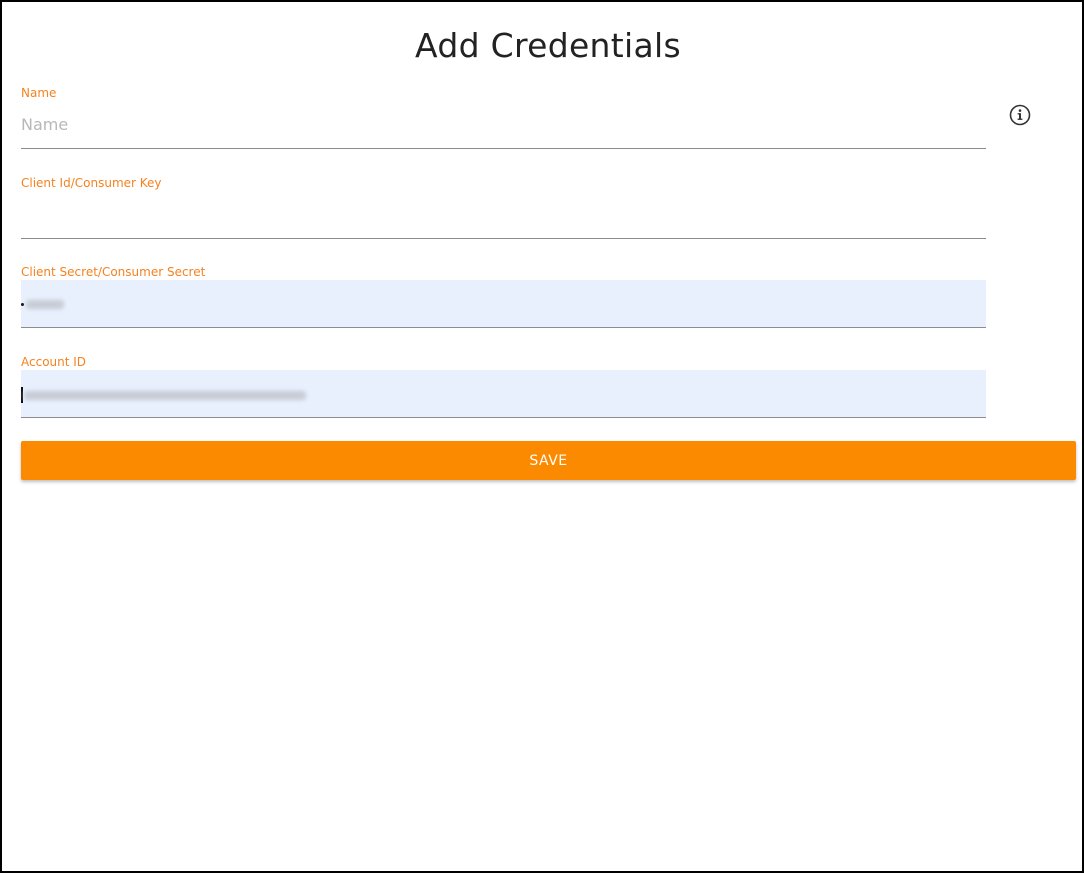 Image resolution: width=1084 pixels, height=873 pixels. I want to click on info-icon, so click(1020, 115).